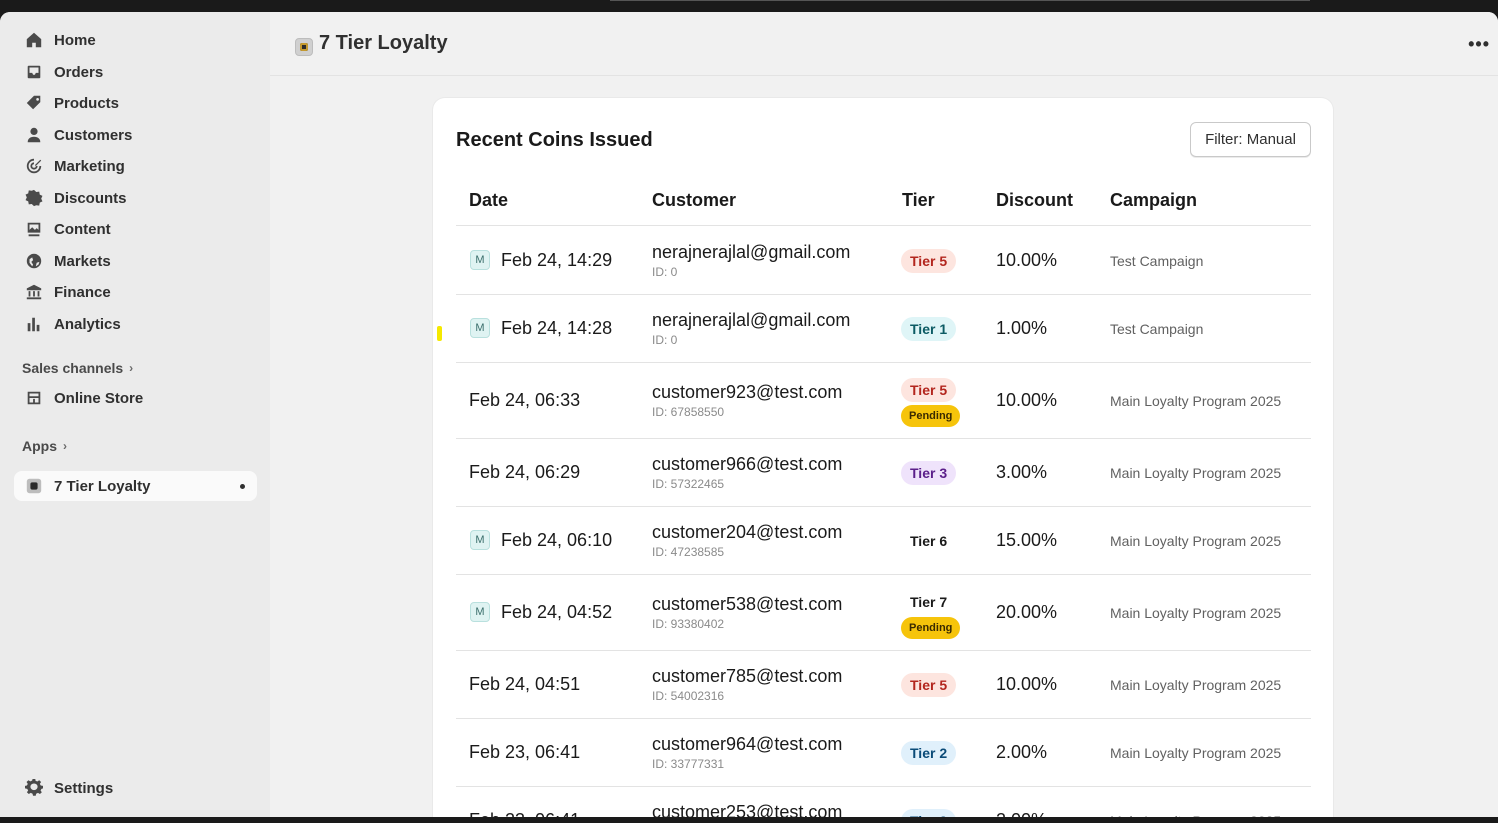 The height and width of the screenshot is (823, 1498). Describe the element at coordinates (557, 260) in the screenshot. I see `date-cell: Feb 24, 14:29` at that location.